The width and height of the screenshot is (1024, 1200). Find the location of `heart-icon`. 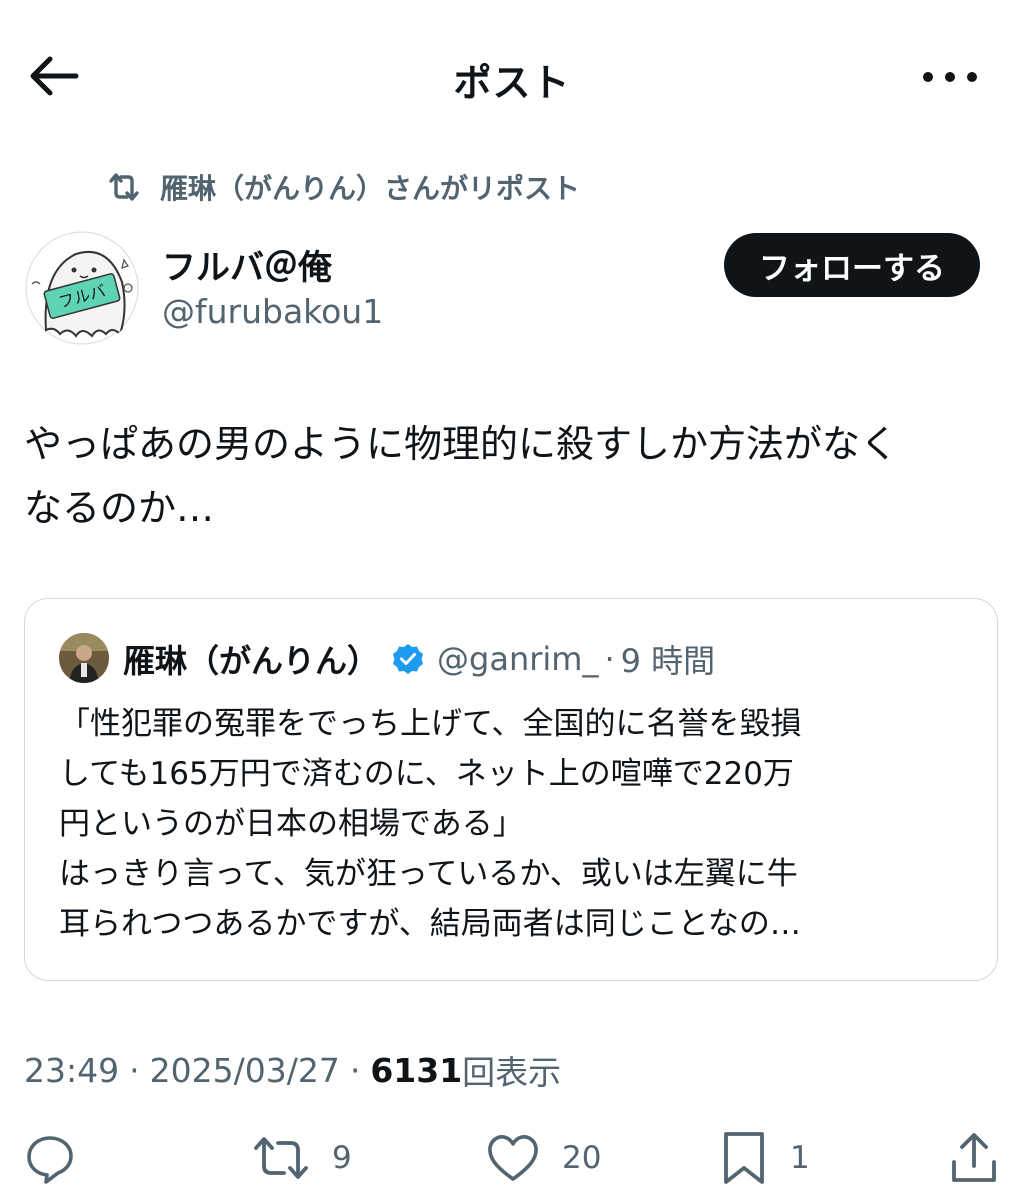

heart-icon is located at coordinates (513, 1158).